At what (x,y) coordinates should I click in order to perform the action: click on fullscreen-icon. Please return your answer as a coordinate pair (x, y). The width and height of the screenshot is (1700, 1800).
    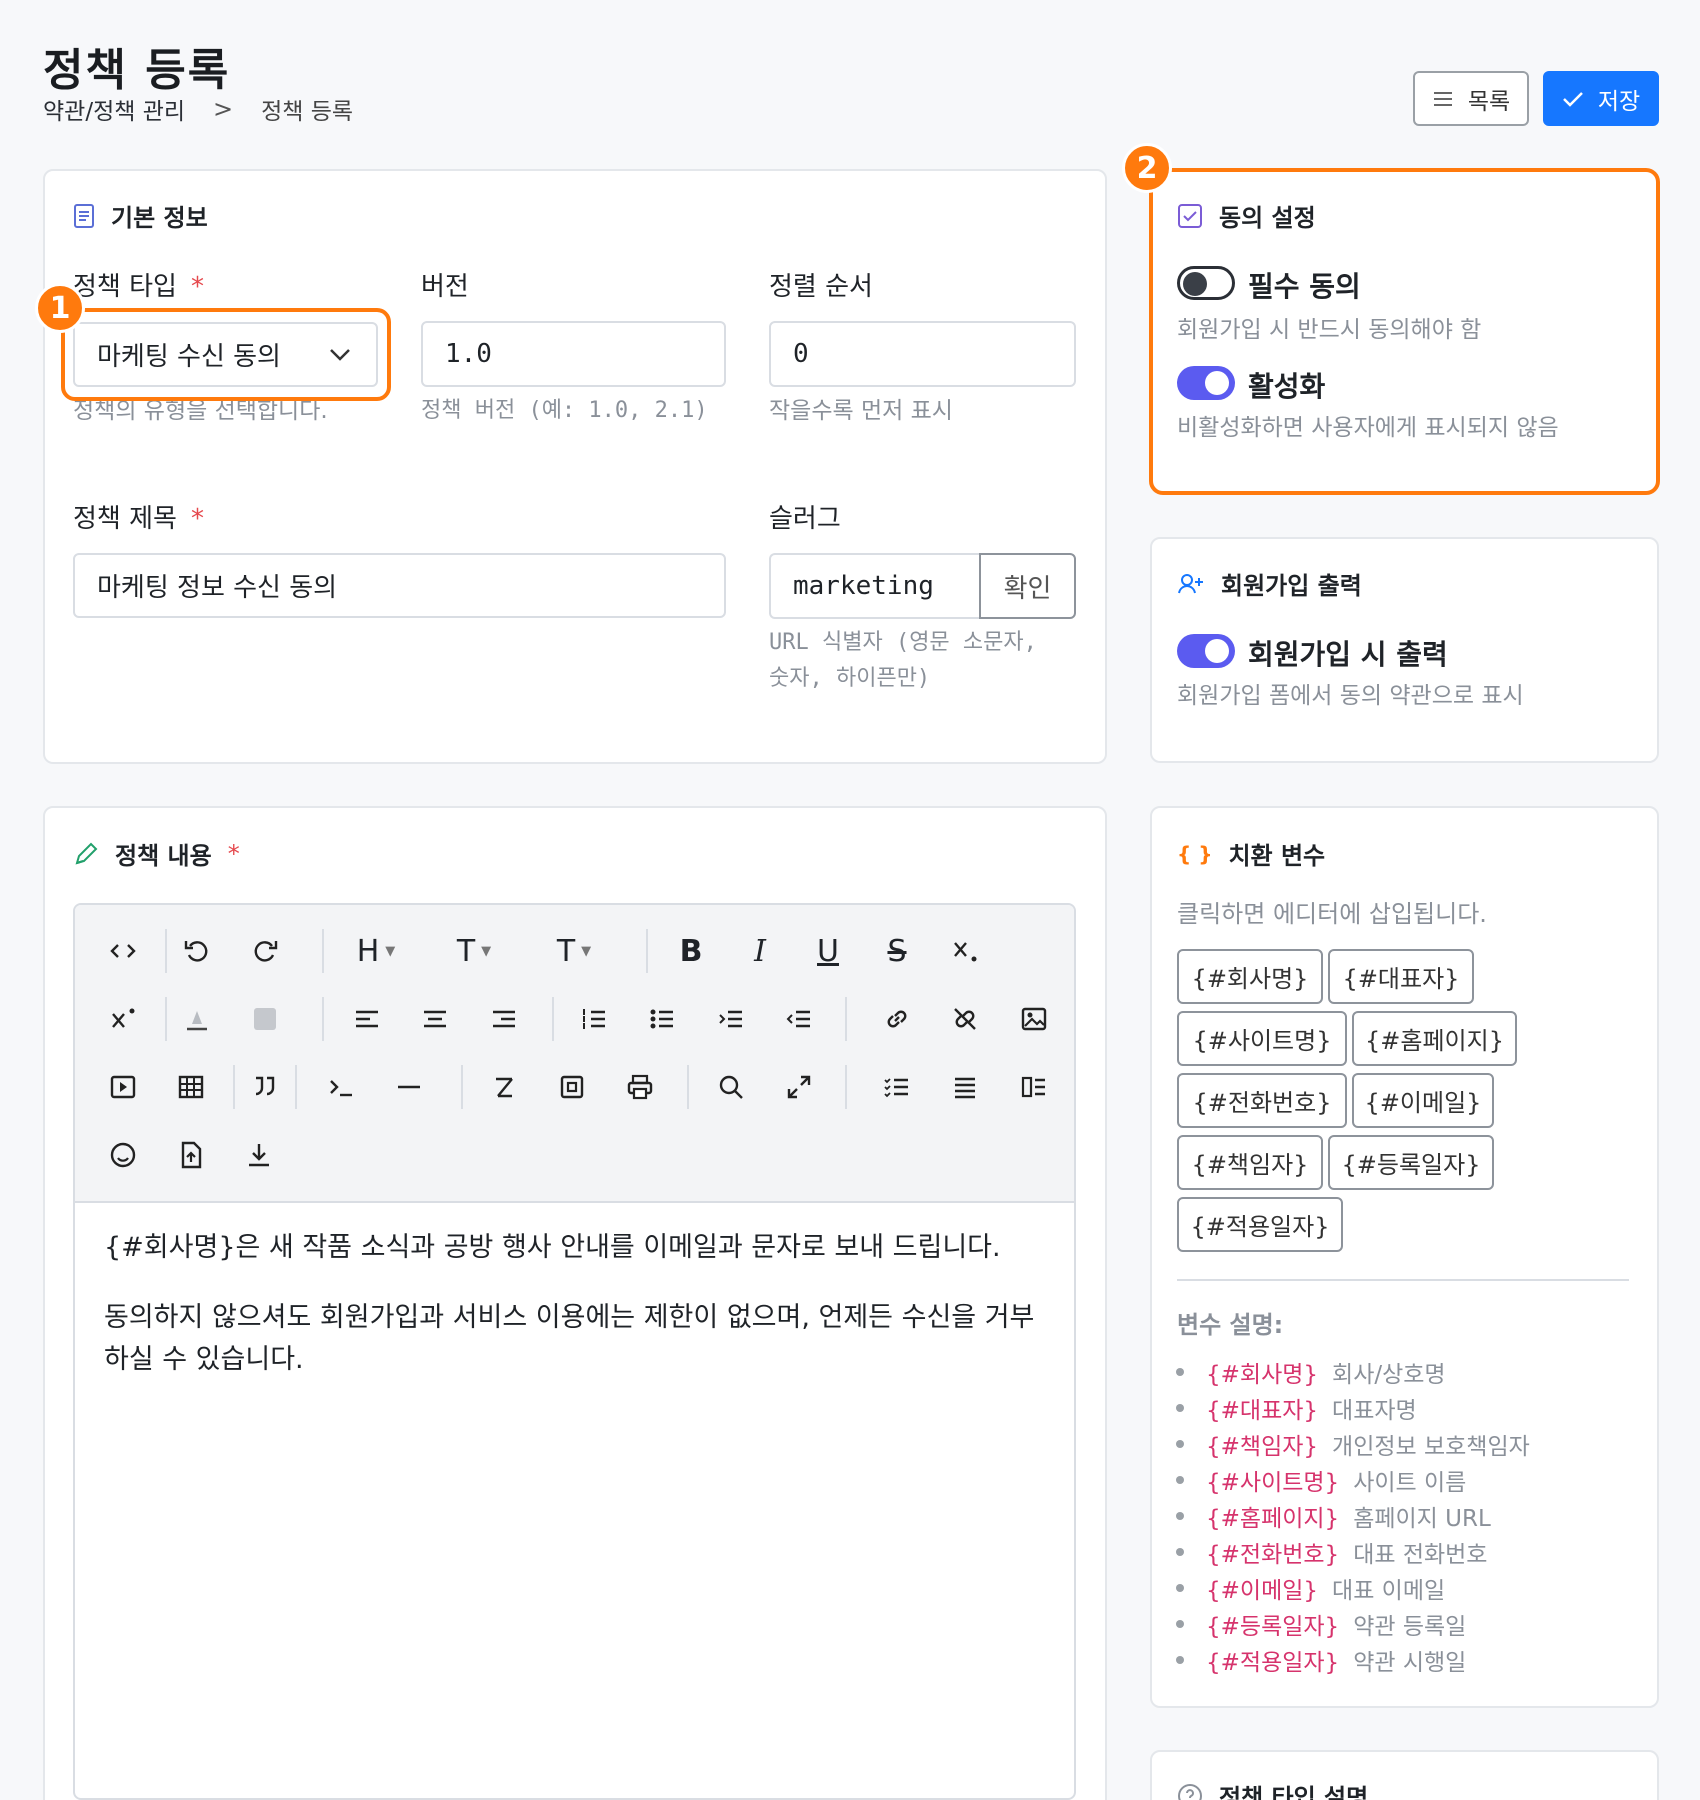
    Looking at the image, I should click on (799, 1087).